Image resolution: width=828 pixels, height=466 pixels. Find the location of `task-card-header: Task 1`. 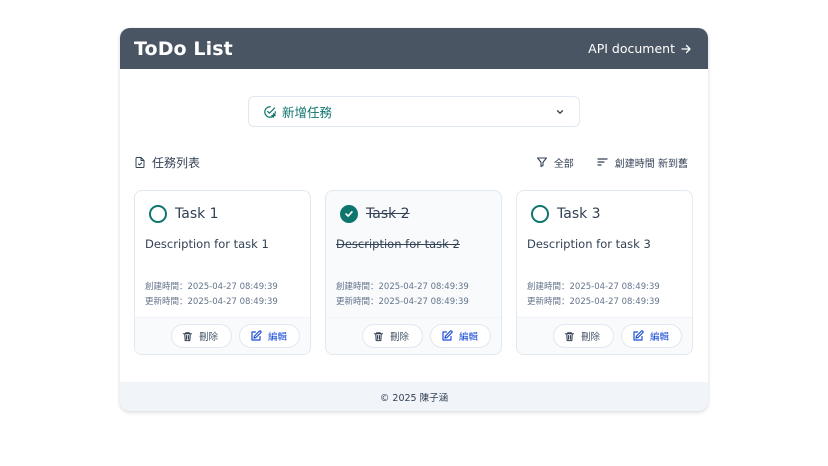

task-card-header: Task 1 is located at coordinates (184, 214).